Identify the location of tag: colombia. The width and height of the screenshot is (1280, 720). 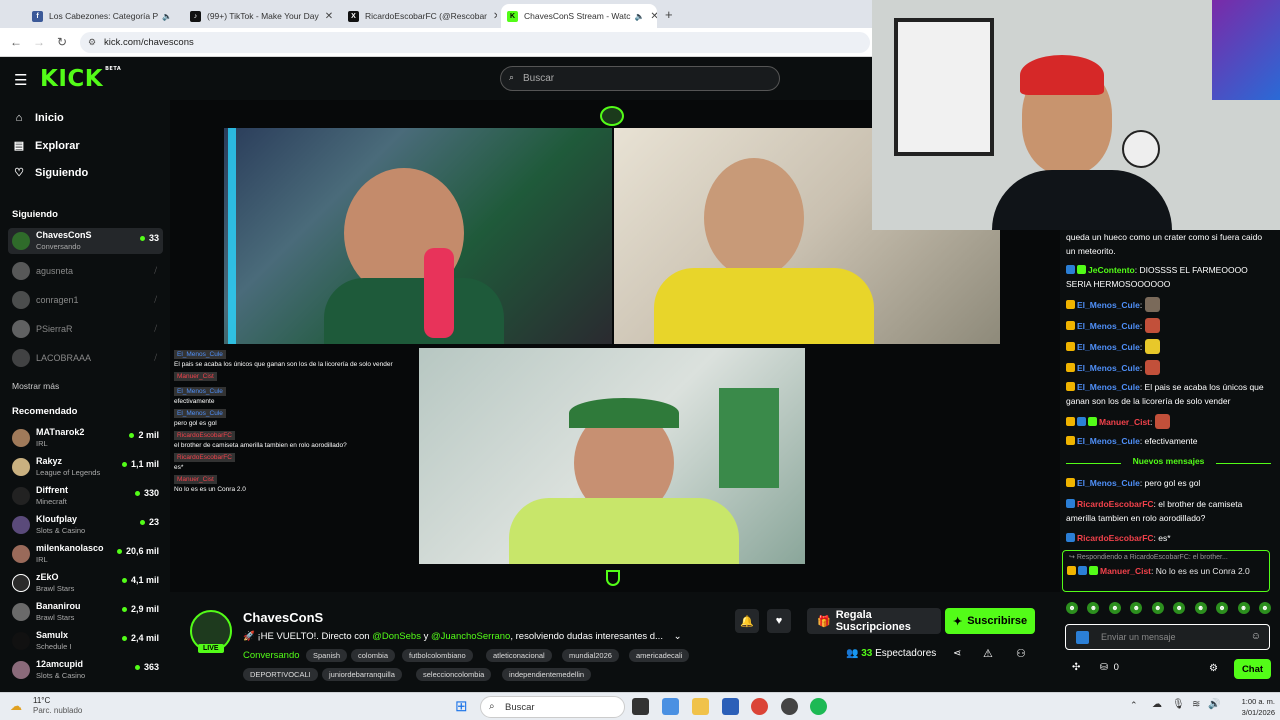
(373, 655).